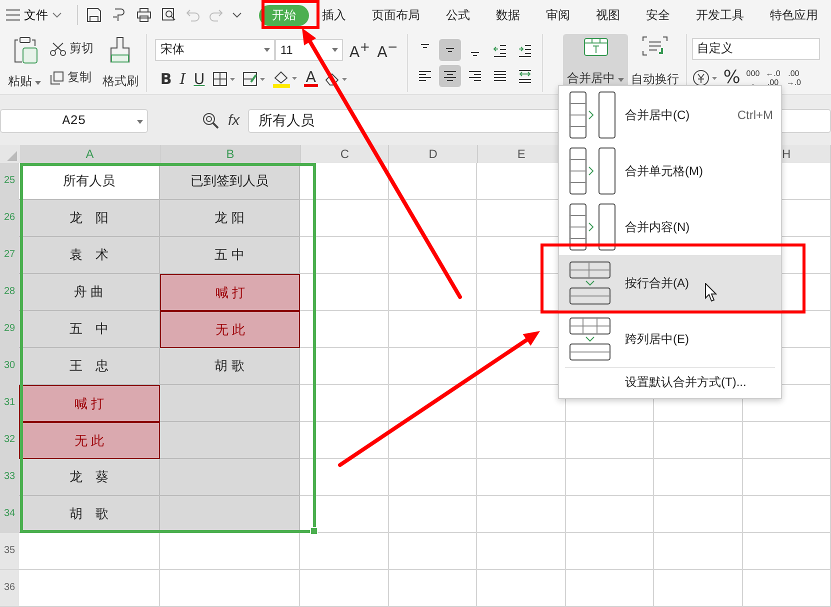 The height and width of the screenshot is (607, 831). What do you see at coordinates (499, 76) in the screenshot?
I see `align-justify-icon` at bounding box center [499, 76].